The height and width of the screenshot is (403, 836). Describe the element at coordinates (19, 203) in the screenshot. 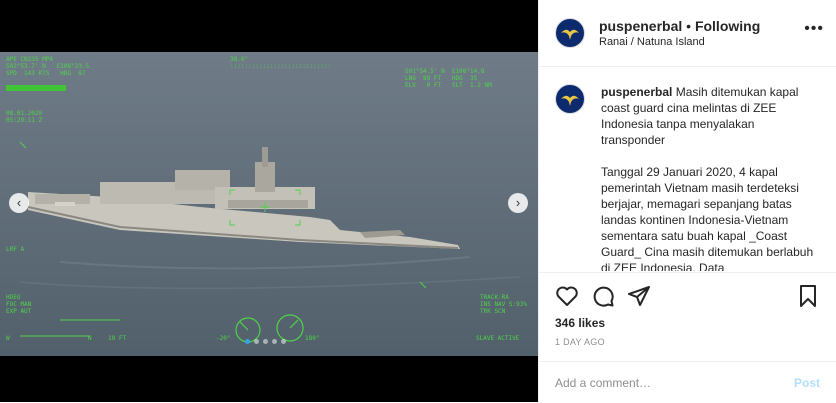

I see `prev-slide-button: ‹` at that location.